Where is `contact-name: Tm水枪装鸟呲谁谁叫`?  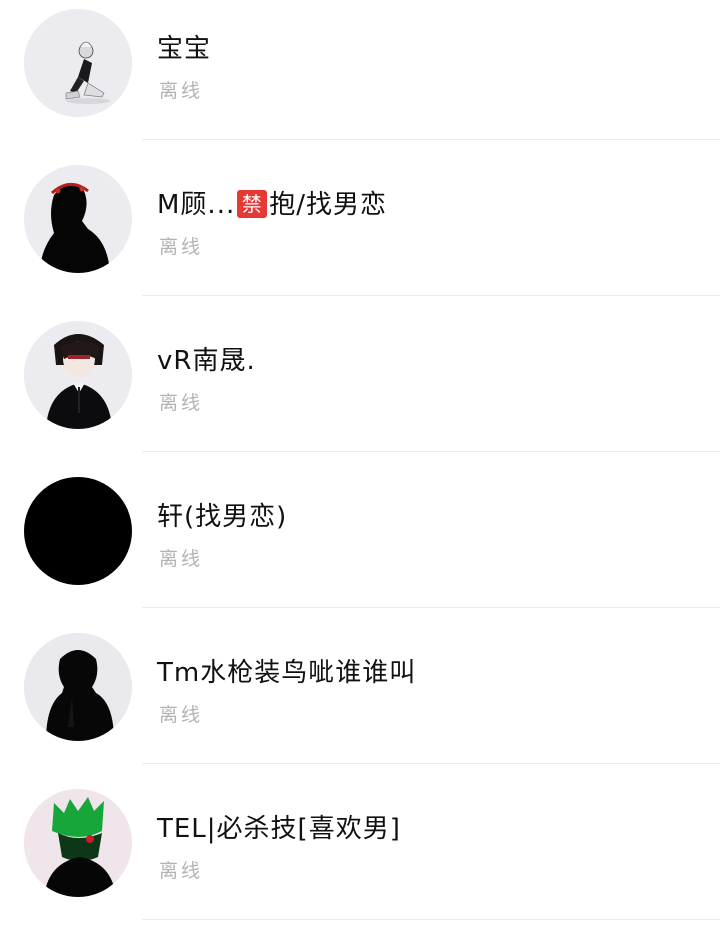 contact-name: Tm水枪装鸟呲谁谁叫 is located at coordinates (287, 673).